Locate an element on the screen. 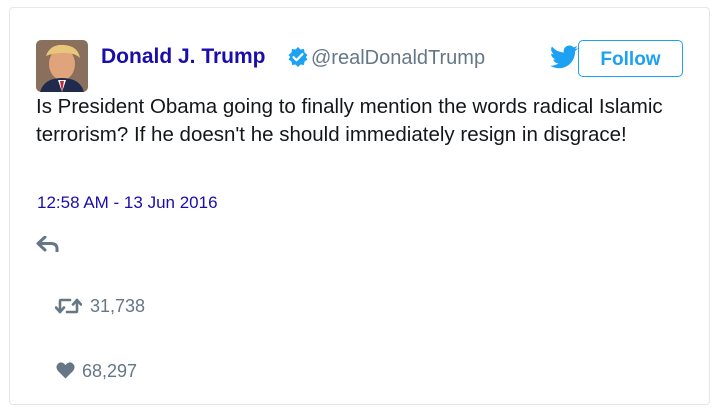 The image size is (720, 414). retweet-count: 31,738 is located at coordinates (118, 306).